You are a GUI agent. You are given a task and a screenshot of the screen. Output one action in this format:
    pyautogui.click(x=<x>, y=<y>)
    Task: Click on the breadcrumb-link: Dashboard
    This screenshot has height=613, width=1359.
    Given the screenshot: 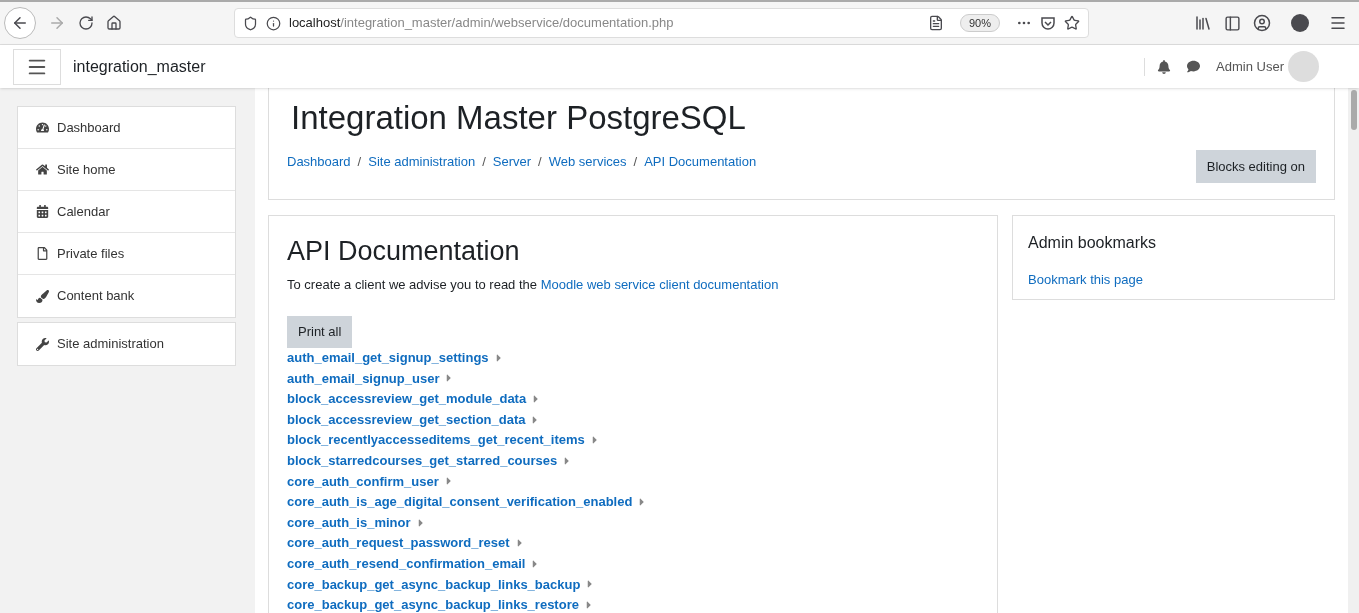 What is the action you would take?
    pyautogui.click(x=319, y=162)
    